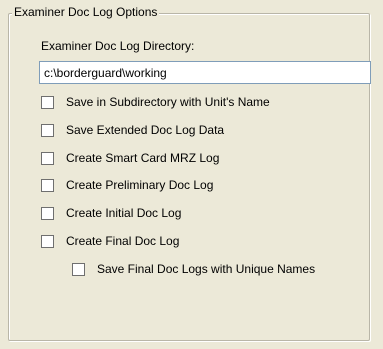  What do you see at coordinates (118, 46) in the screenshot?
I see `doc-log-directory-label: Examiner Doc Log Directory:` at bounding box center [118, 46].